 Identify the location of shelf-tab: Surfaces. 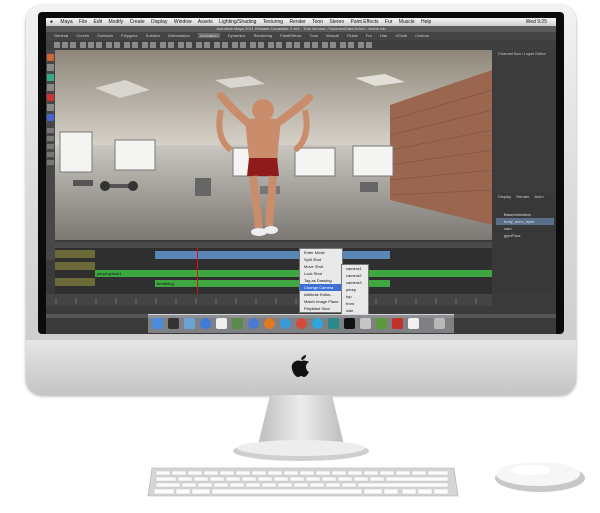
(105, 35).